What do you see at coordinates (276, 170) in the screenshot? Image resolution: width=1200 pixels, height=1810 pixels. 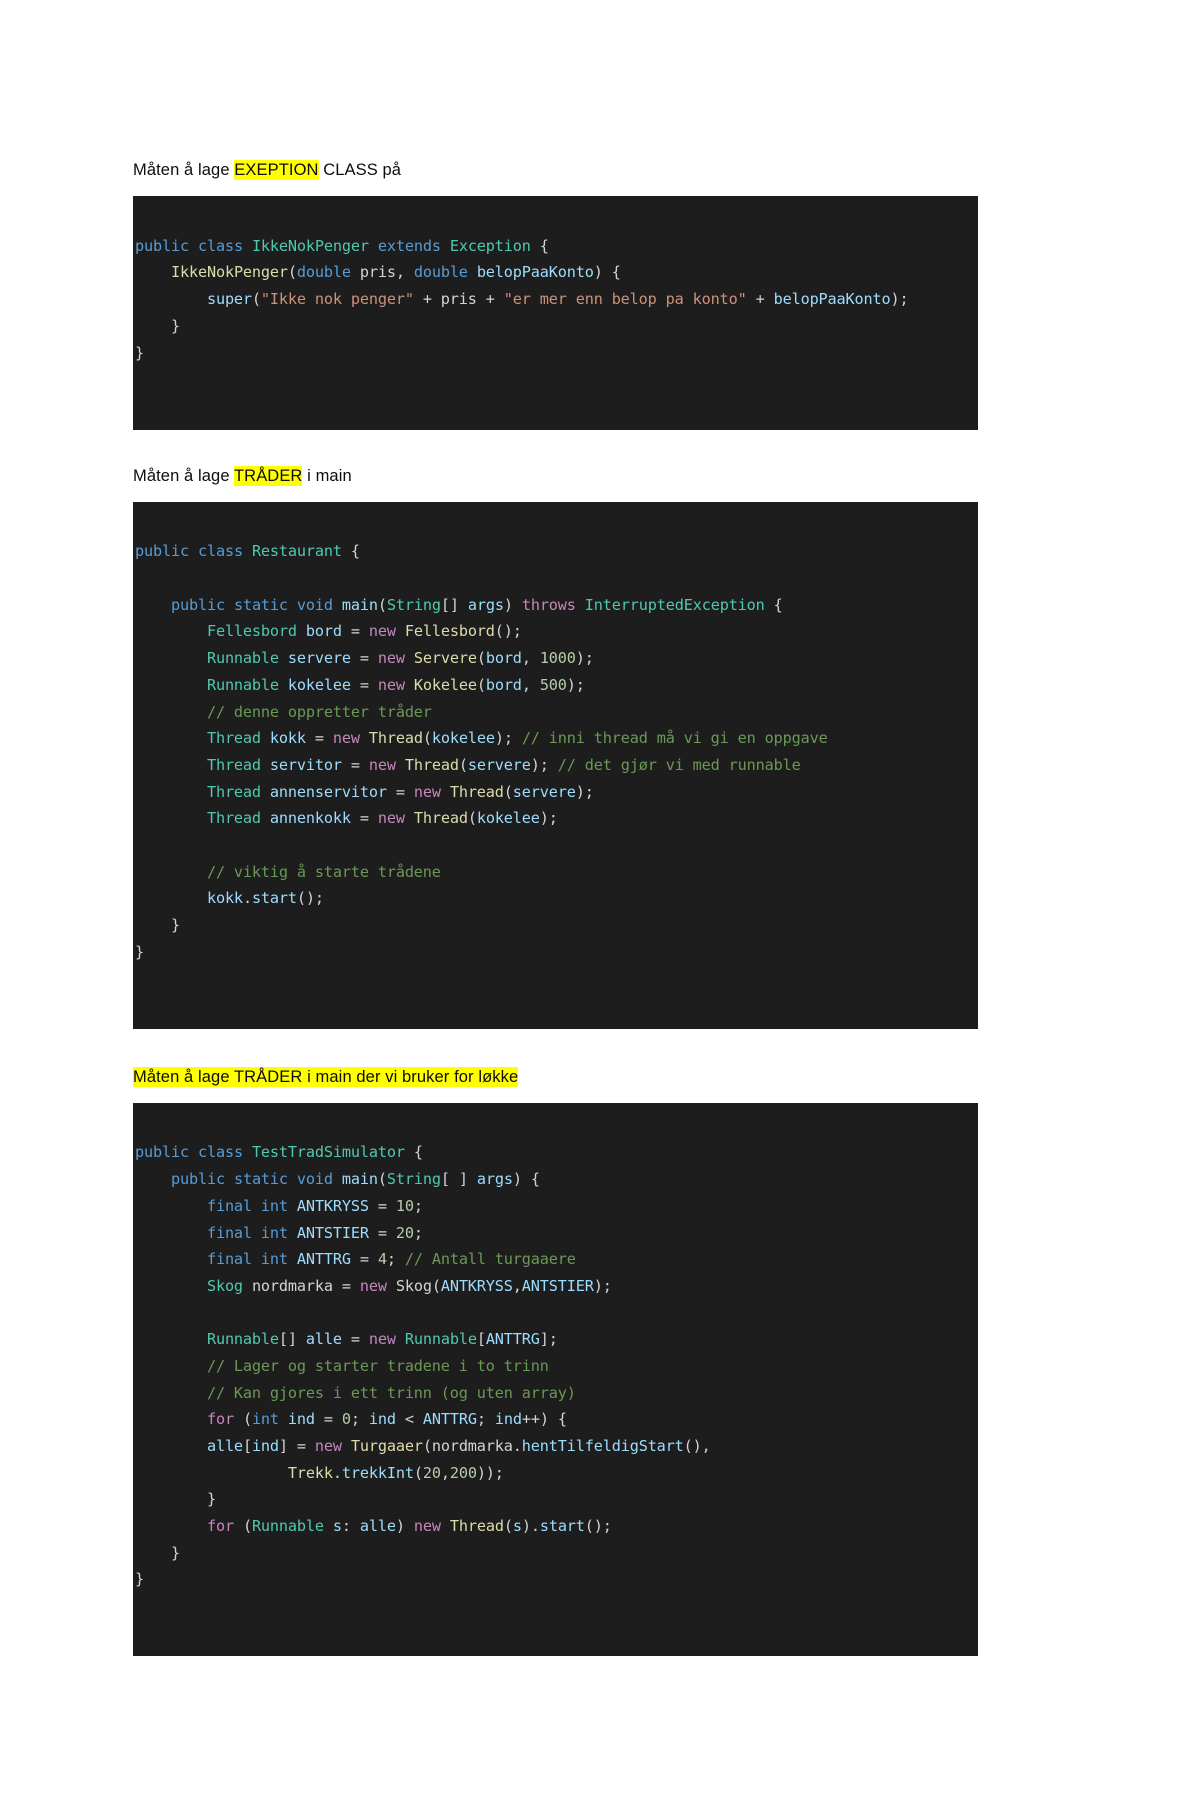 I see `heading-1-highlight: EXEPTION` at bounding box center [276, 170].